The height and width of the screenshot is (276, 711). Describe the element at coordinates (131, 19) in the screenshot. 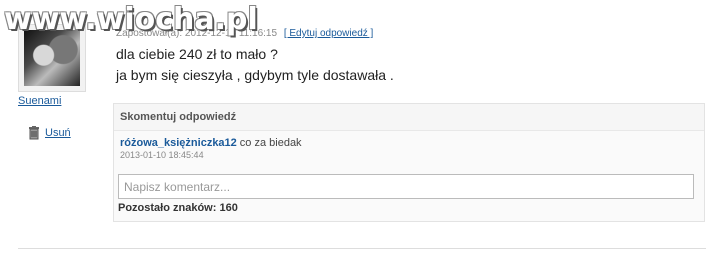

I see `site-watermark: www.wiocha.pl` at that location.